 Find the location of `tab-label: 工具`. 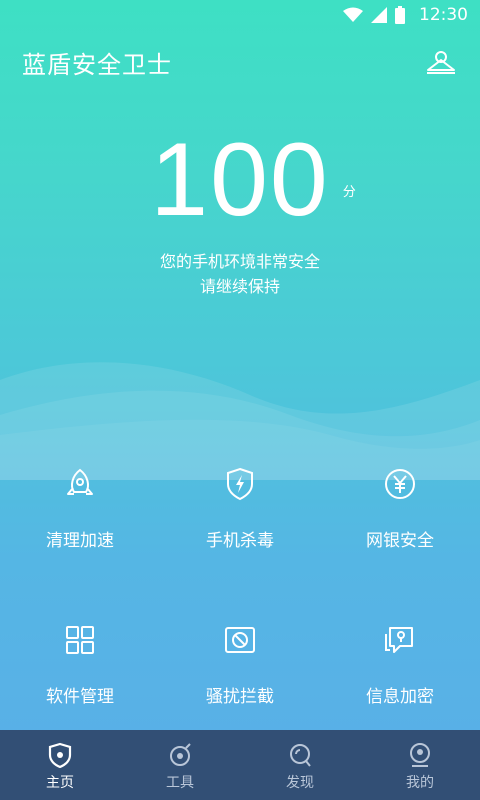

tab-label: 工具 is located at coordinates (180, 783).